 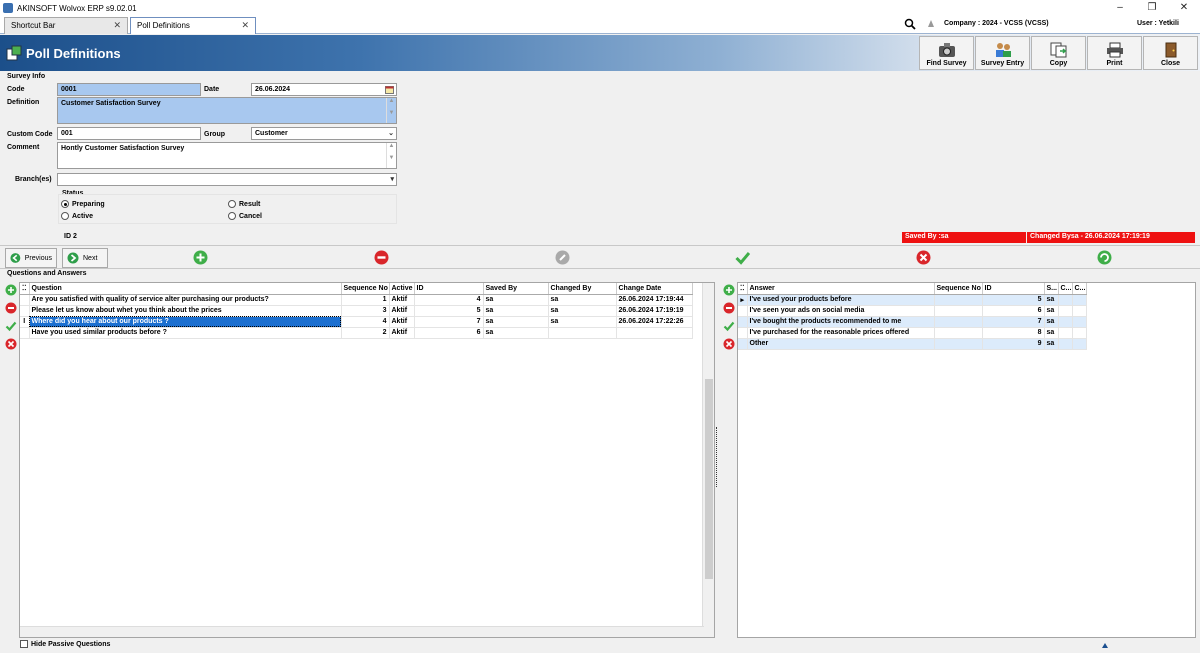 I want to click on chevron-down-icon: ⌄, so click(x=391, y=133).